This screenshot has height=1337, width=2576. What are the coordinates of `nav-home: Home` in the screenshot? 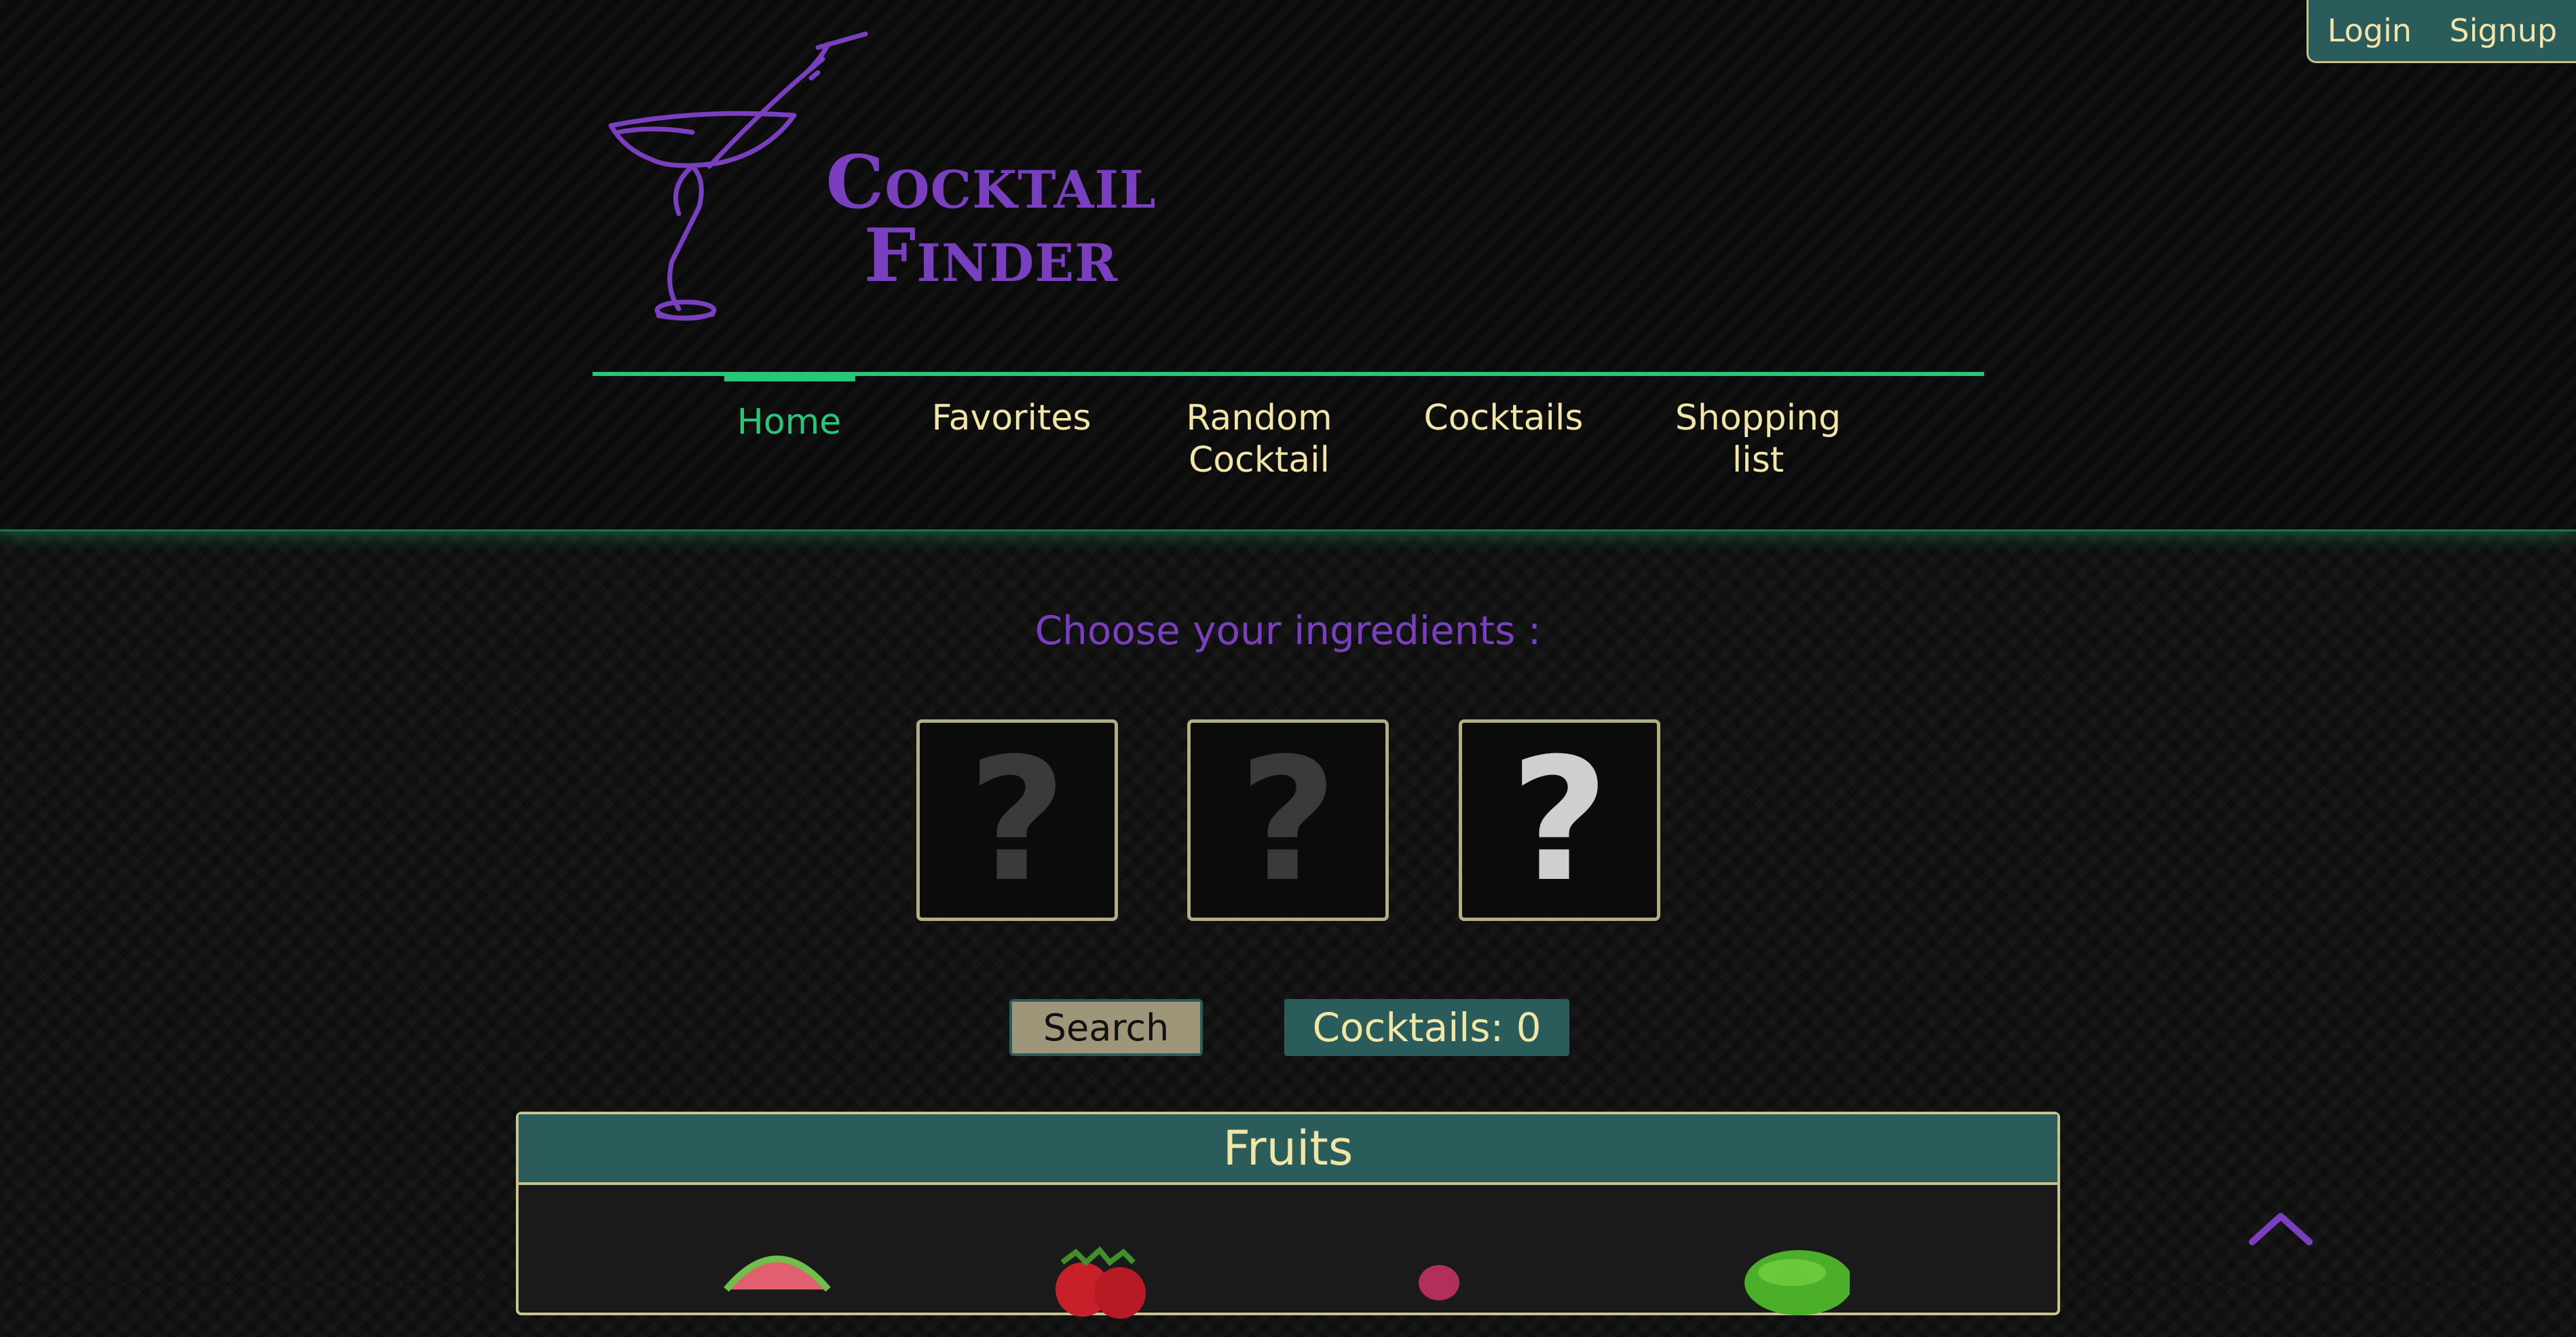 It's located at (790, 420).